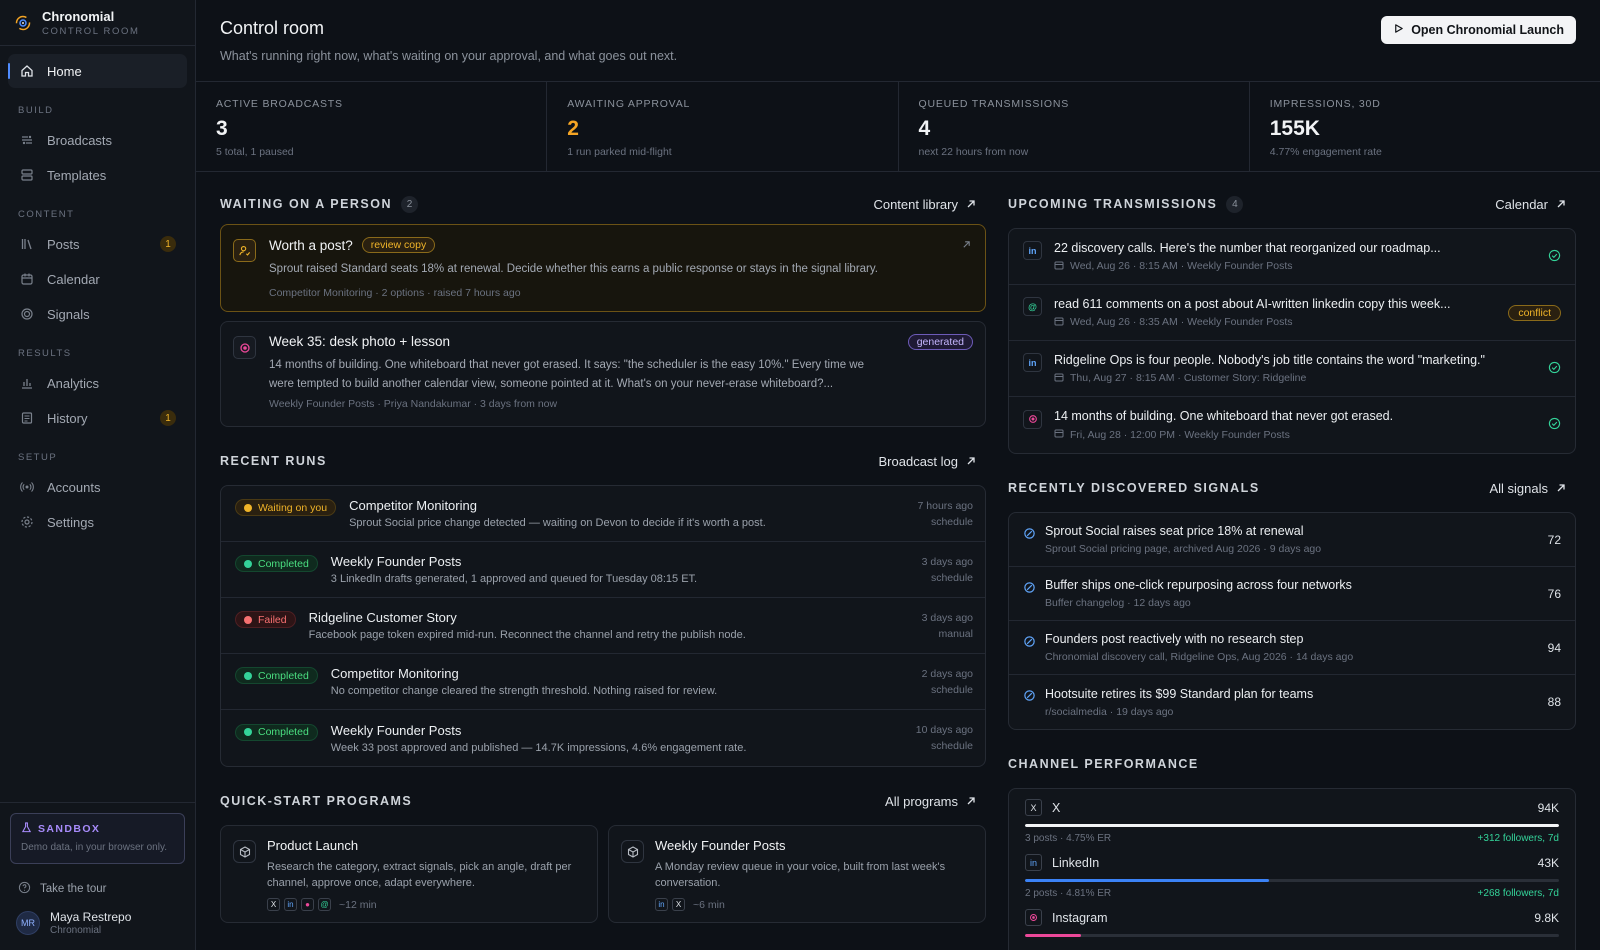 The height and width of the screenshot is (950, 1600). Describe the element at coordinates (97, 838) in the screenshot. I see `sandbox-notice: SANDBOX Demo data, in your browser only.` at that location.